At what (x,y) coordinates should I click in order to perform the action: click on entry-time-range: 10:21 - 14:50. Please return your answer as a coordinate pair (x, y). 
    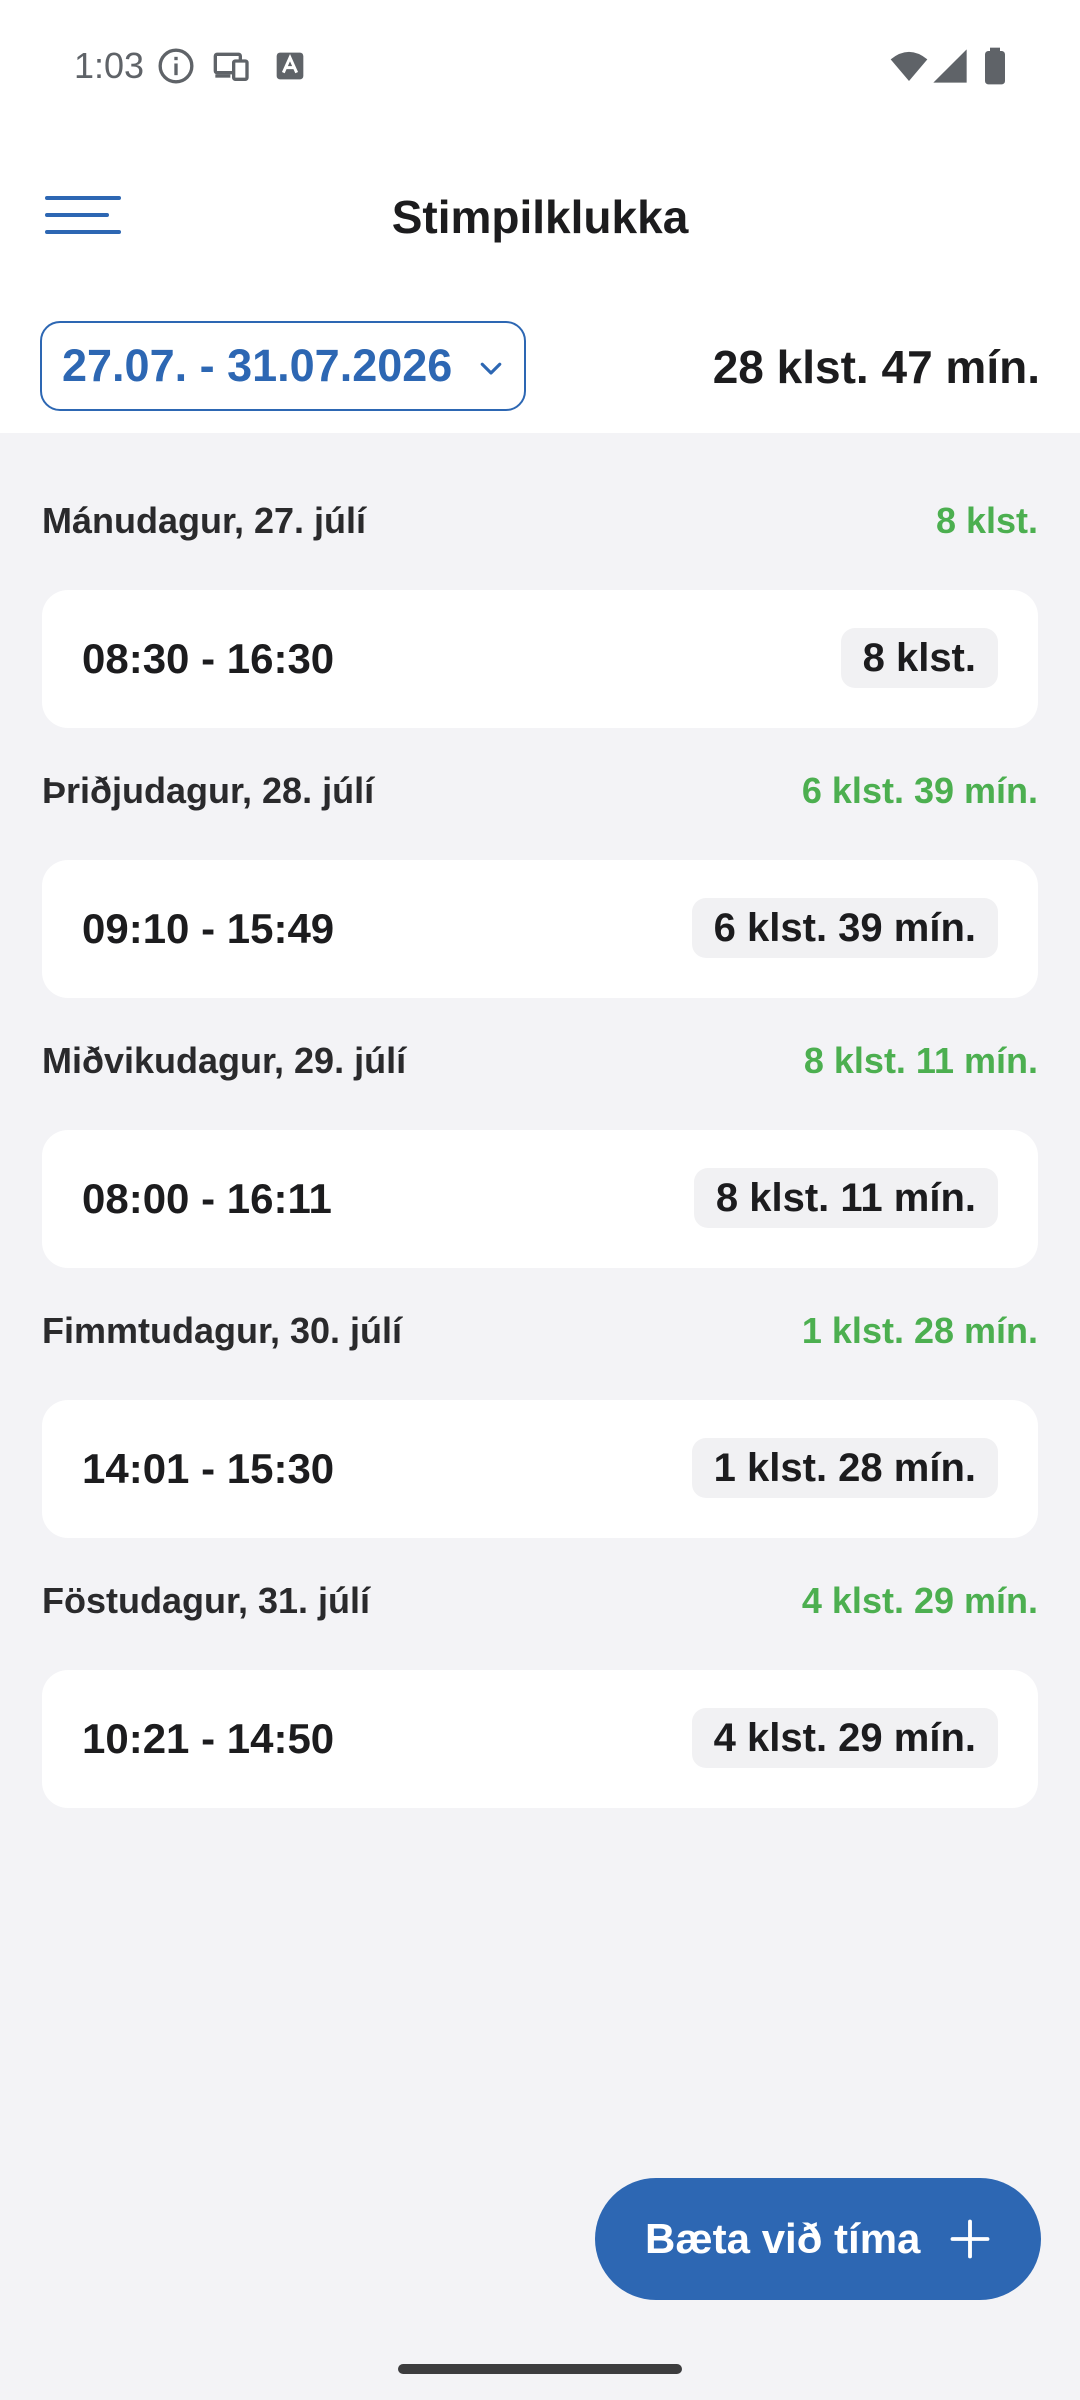
    Looking at the image, I should click on (208, 1738).